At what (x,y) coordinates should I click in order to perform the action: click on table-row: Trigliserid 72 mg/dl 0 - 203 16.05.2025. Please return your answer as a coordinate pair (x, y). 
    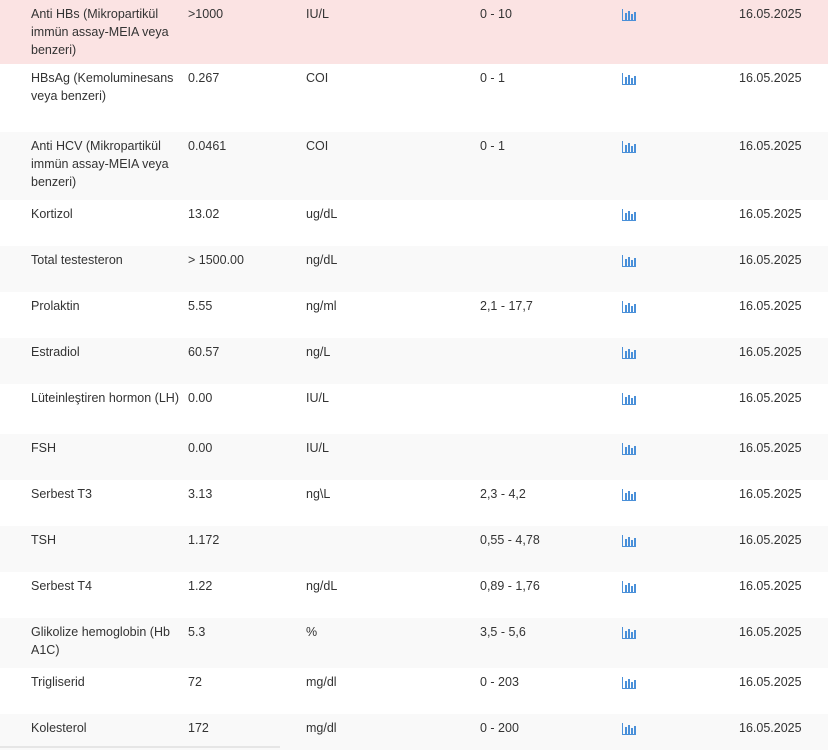
    Looking at the image, I should click on (414, 691).